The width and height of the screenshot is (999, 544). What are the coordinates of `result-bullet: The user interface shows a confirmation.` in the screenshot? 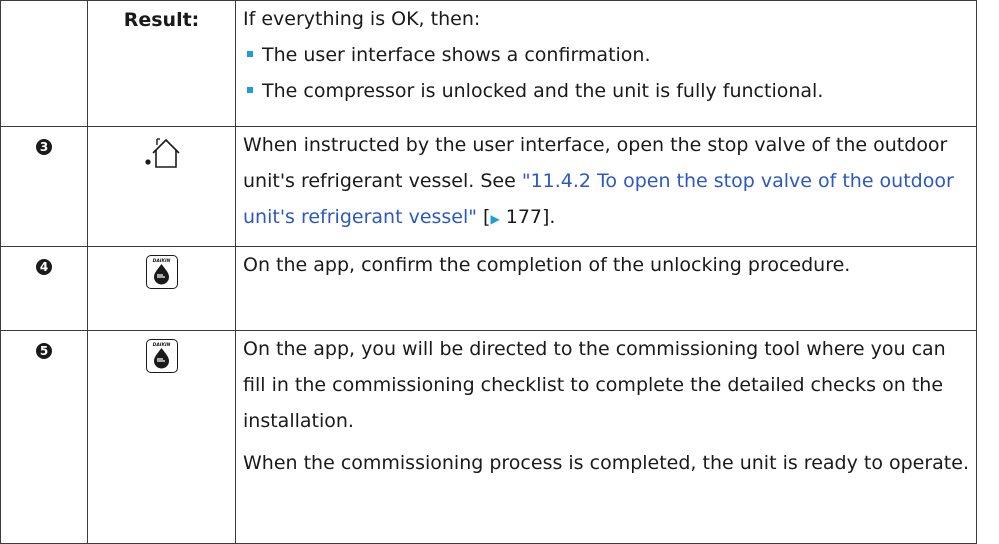 It's located at (606, 55).